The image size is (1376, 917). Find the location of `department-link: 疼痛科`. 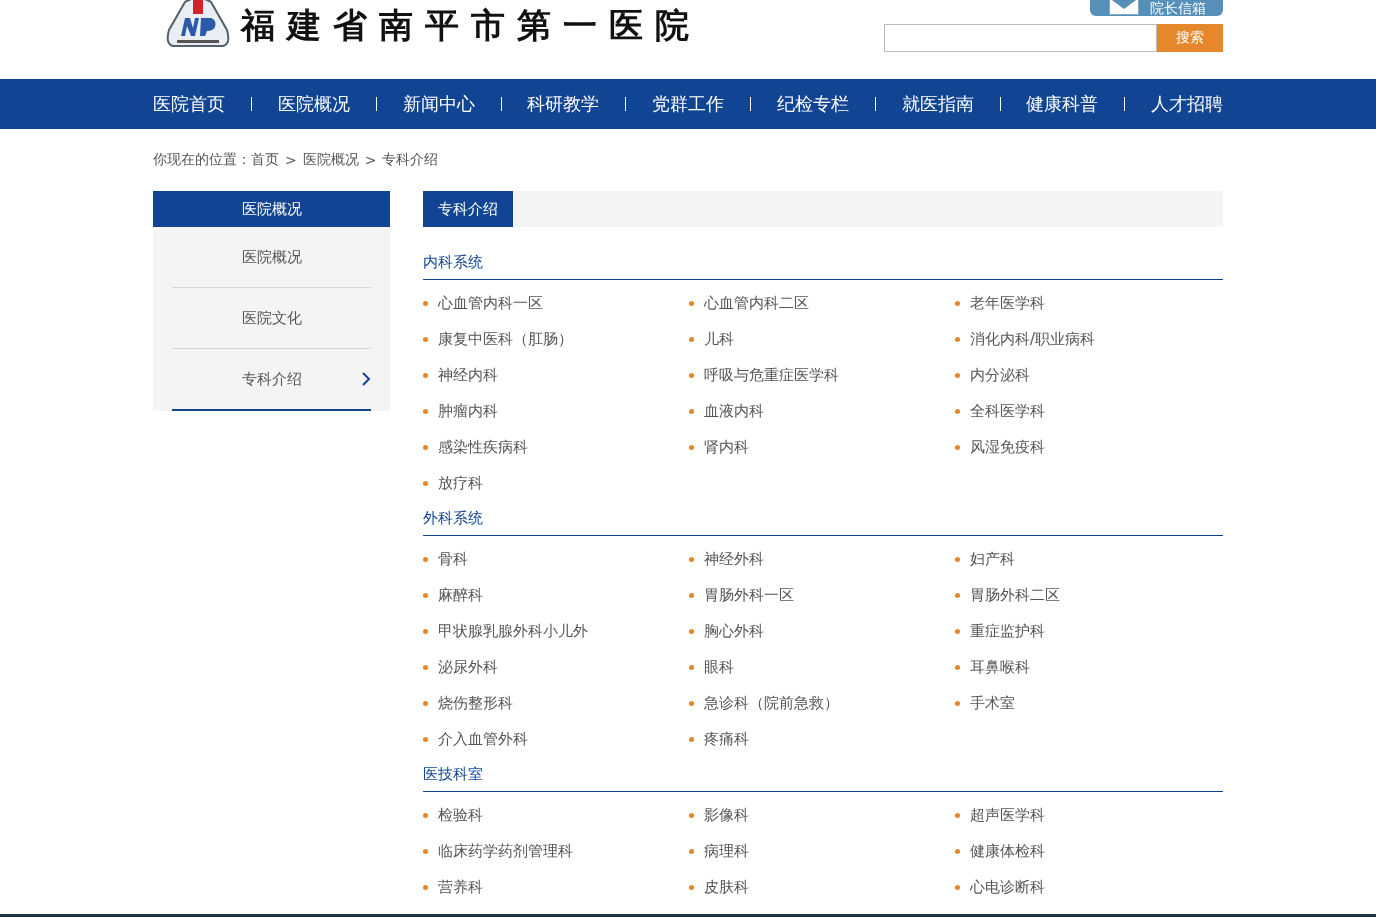

department-link: 疼痛科 is located at coordinates (822, 739).